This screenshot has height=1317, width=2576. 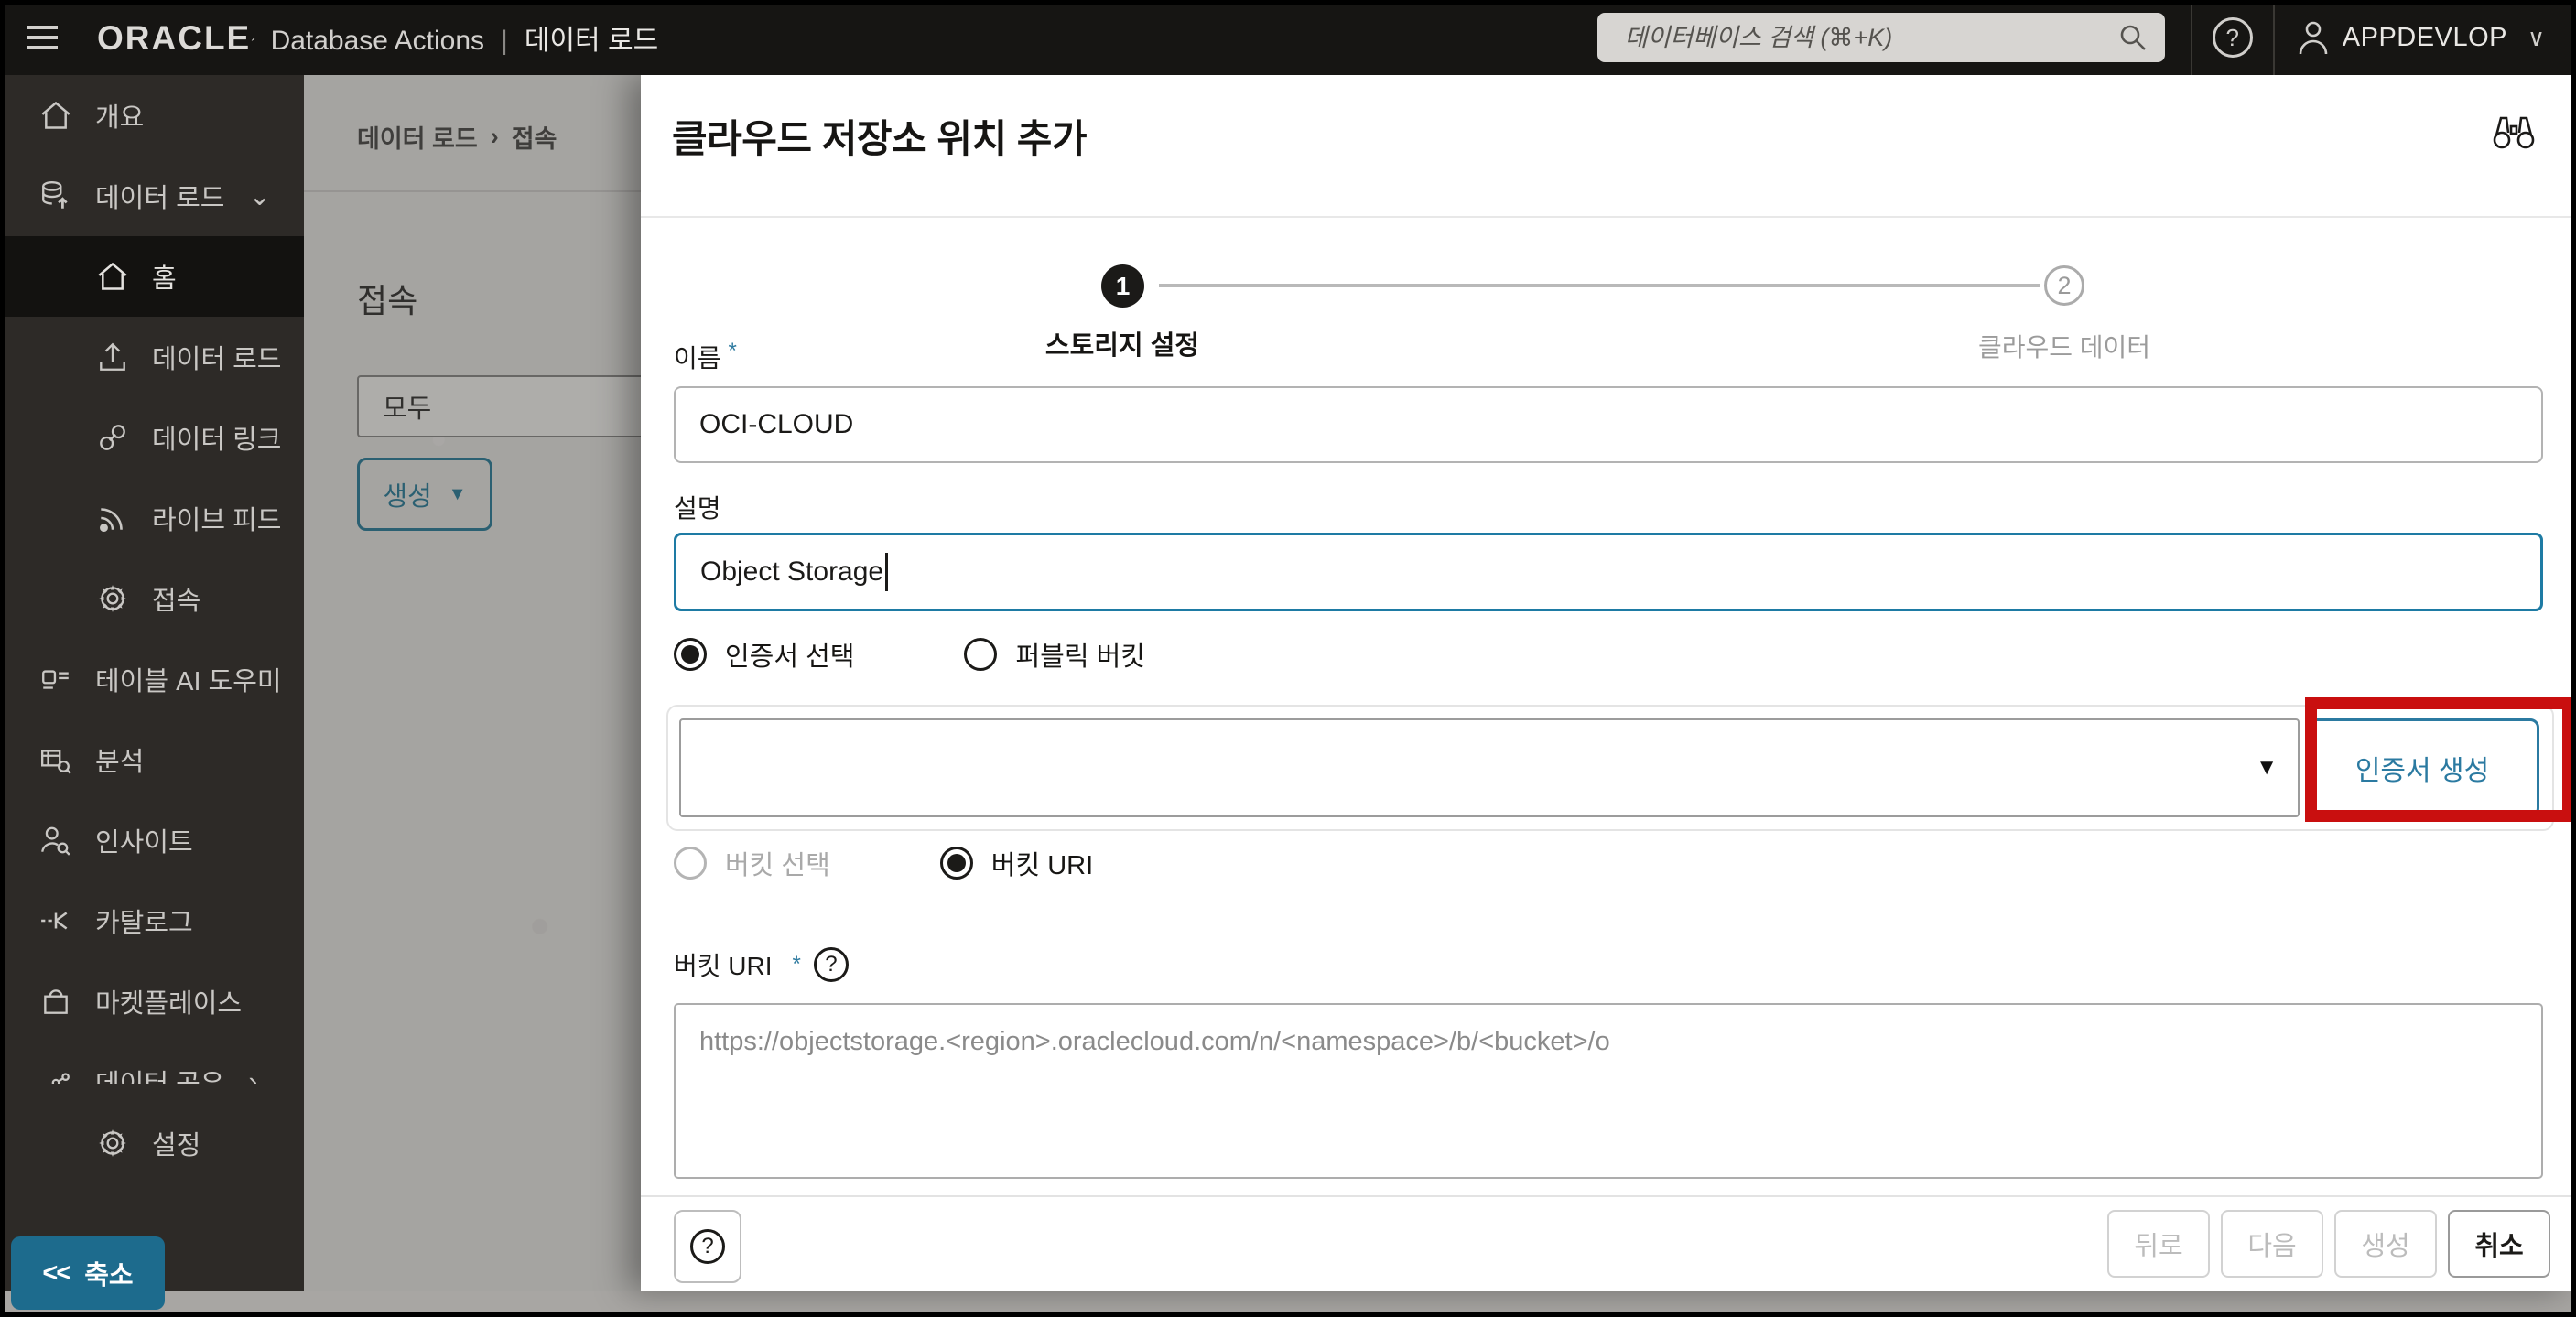 I want to click on share-icon, so click(x=56, y=1074).